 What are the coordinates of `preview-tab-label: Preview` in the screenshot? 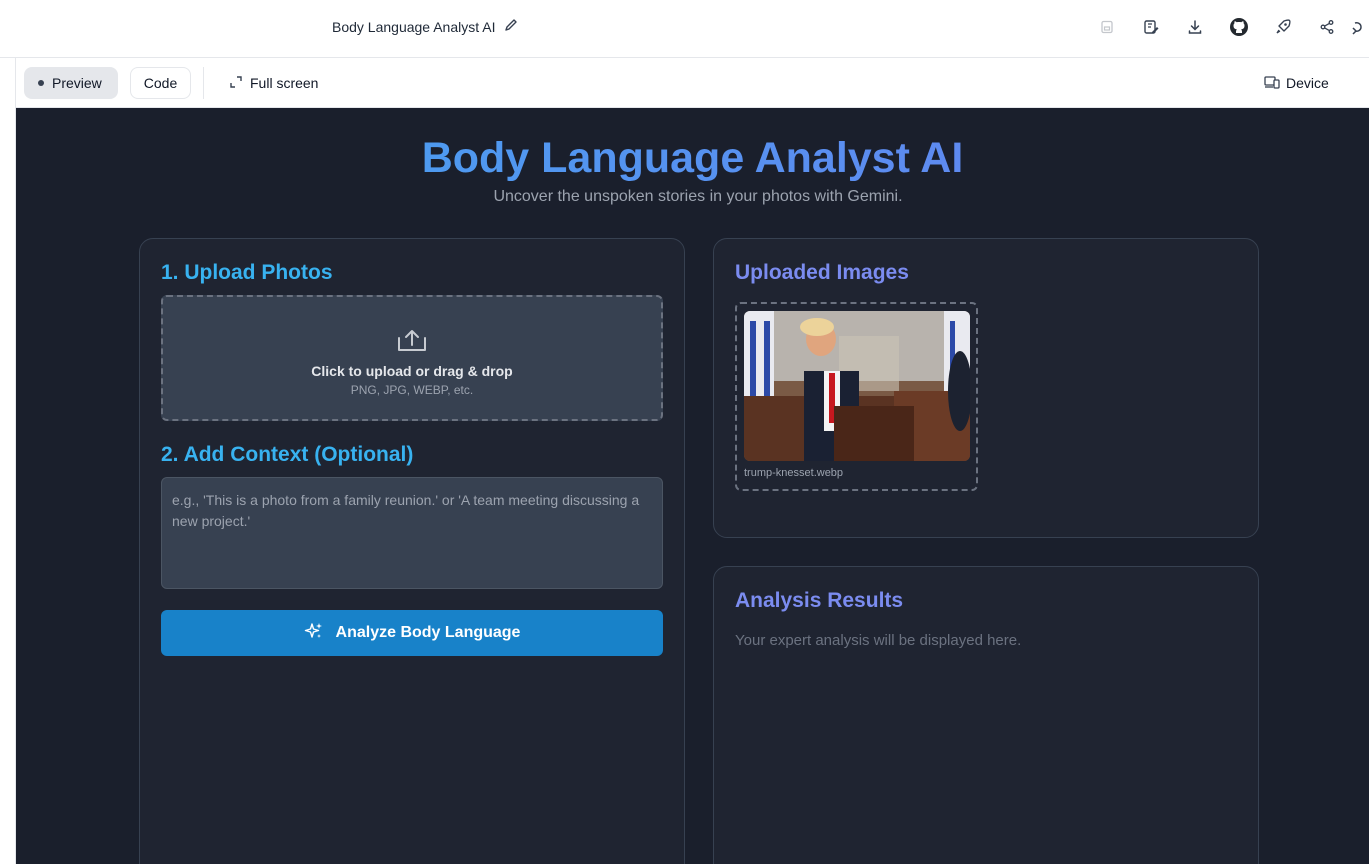 It's located at (77, 83).